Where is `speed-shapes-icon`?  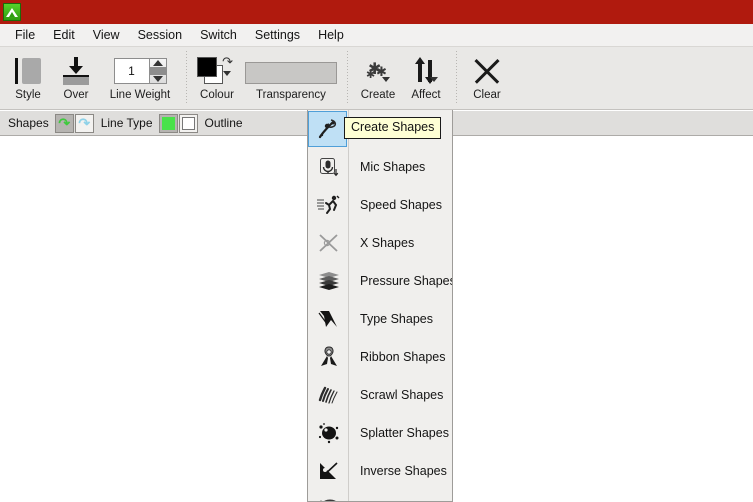
speed-shapes-icon is located at coordinates (328, 205).